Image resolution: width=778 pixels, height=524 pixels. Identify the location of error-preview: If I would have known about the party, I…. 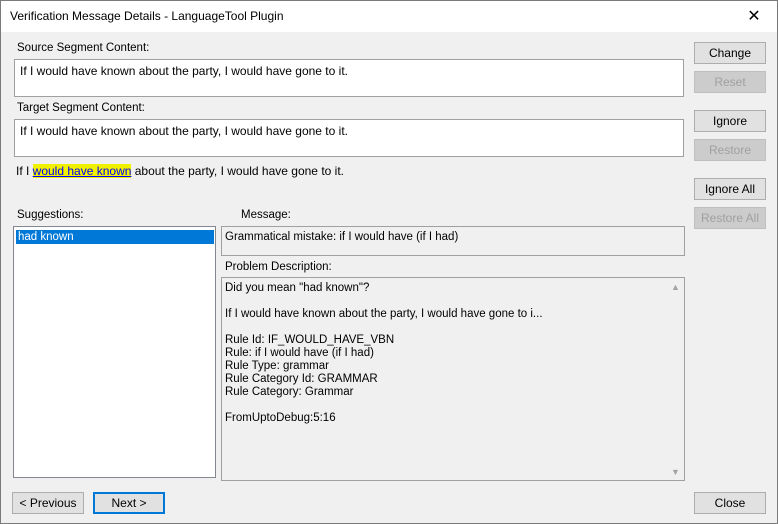
(180, 171).